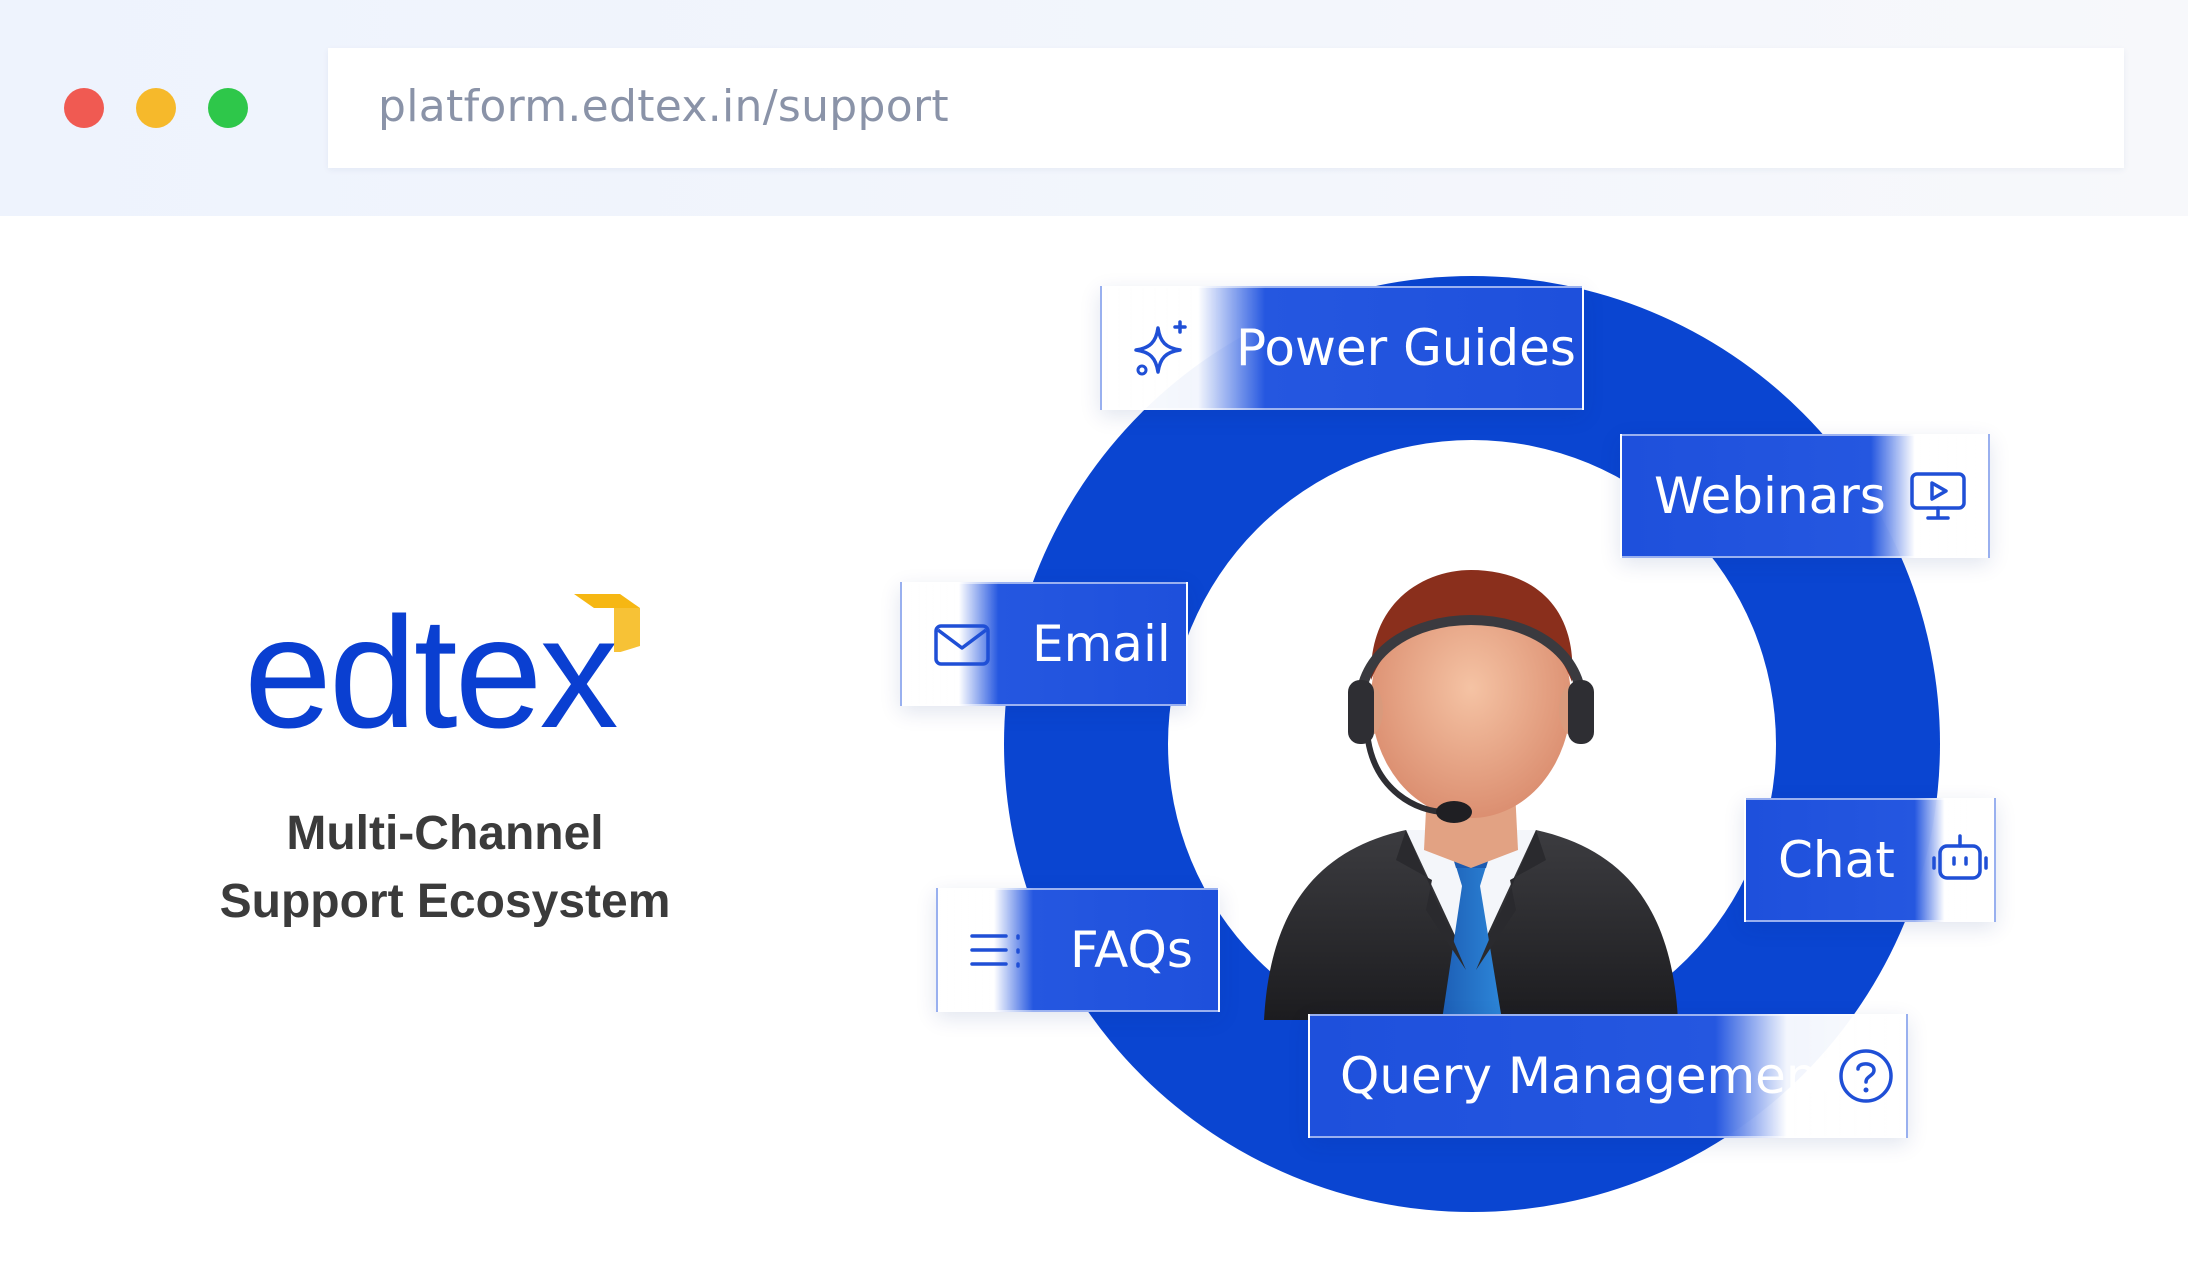 The image size is (2188, 1272). Describe the element at coordinates (1938, 496) in the screenshot. I see `monitor-play-icon` at that location.